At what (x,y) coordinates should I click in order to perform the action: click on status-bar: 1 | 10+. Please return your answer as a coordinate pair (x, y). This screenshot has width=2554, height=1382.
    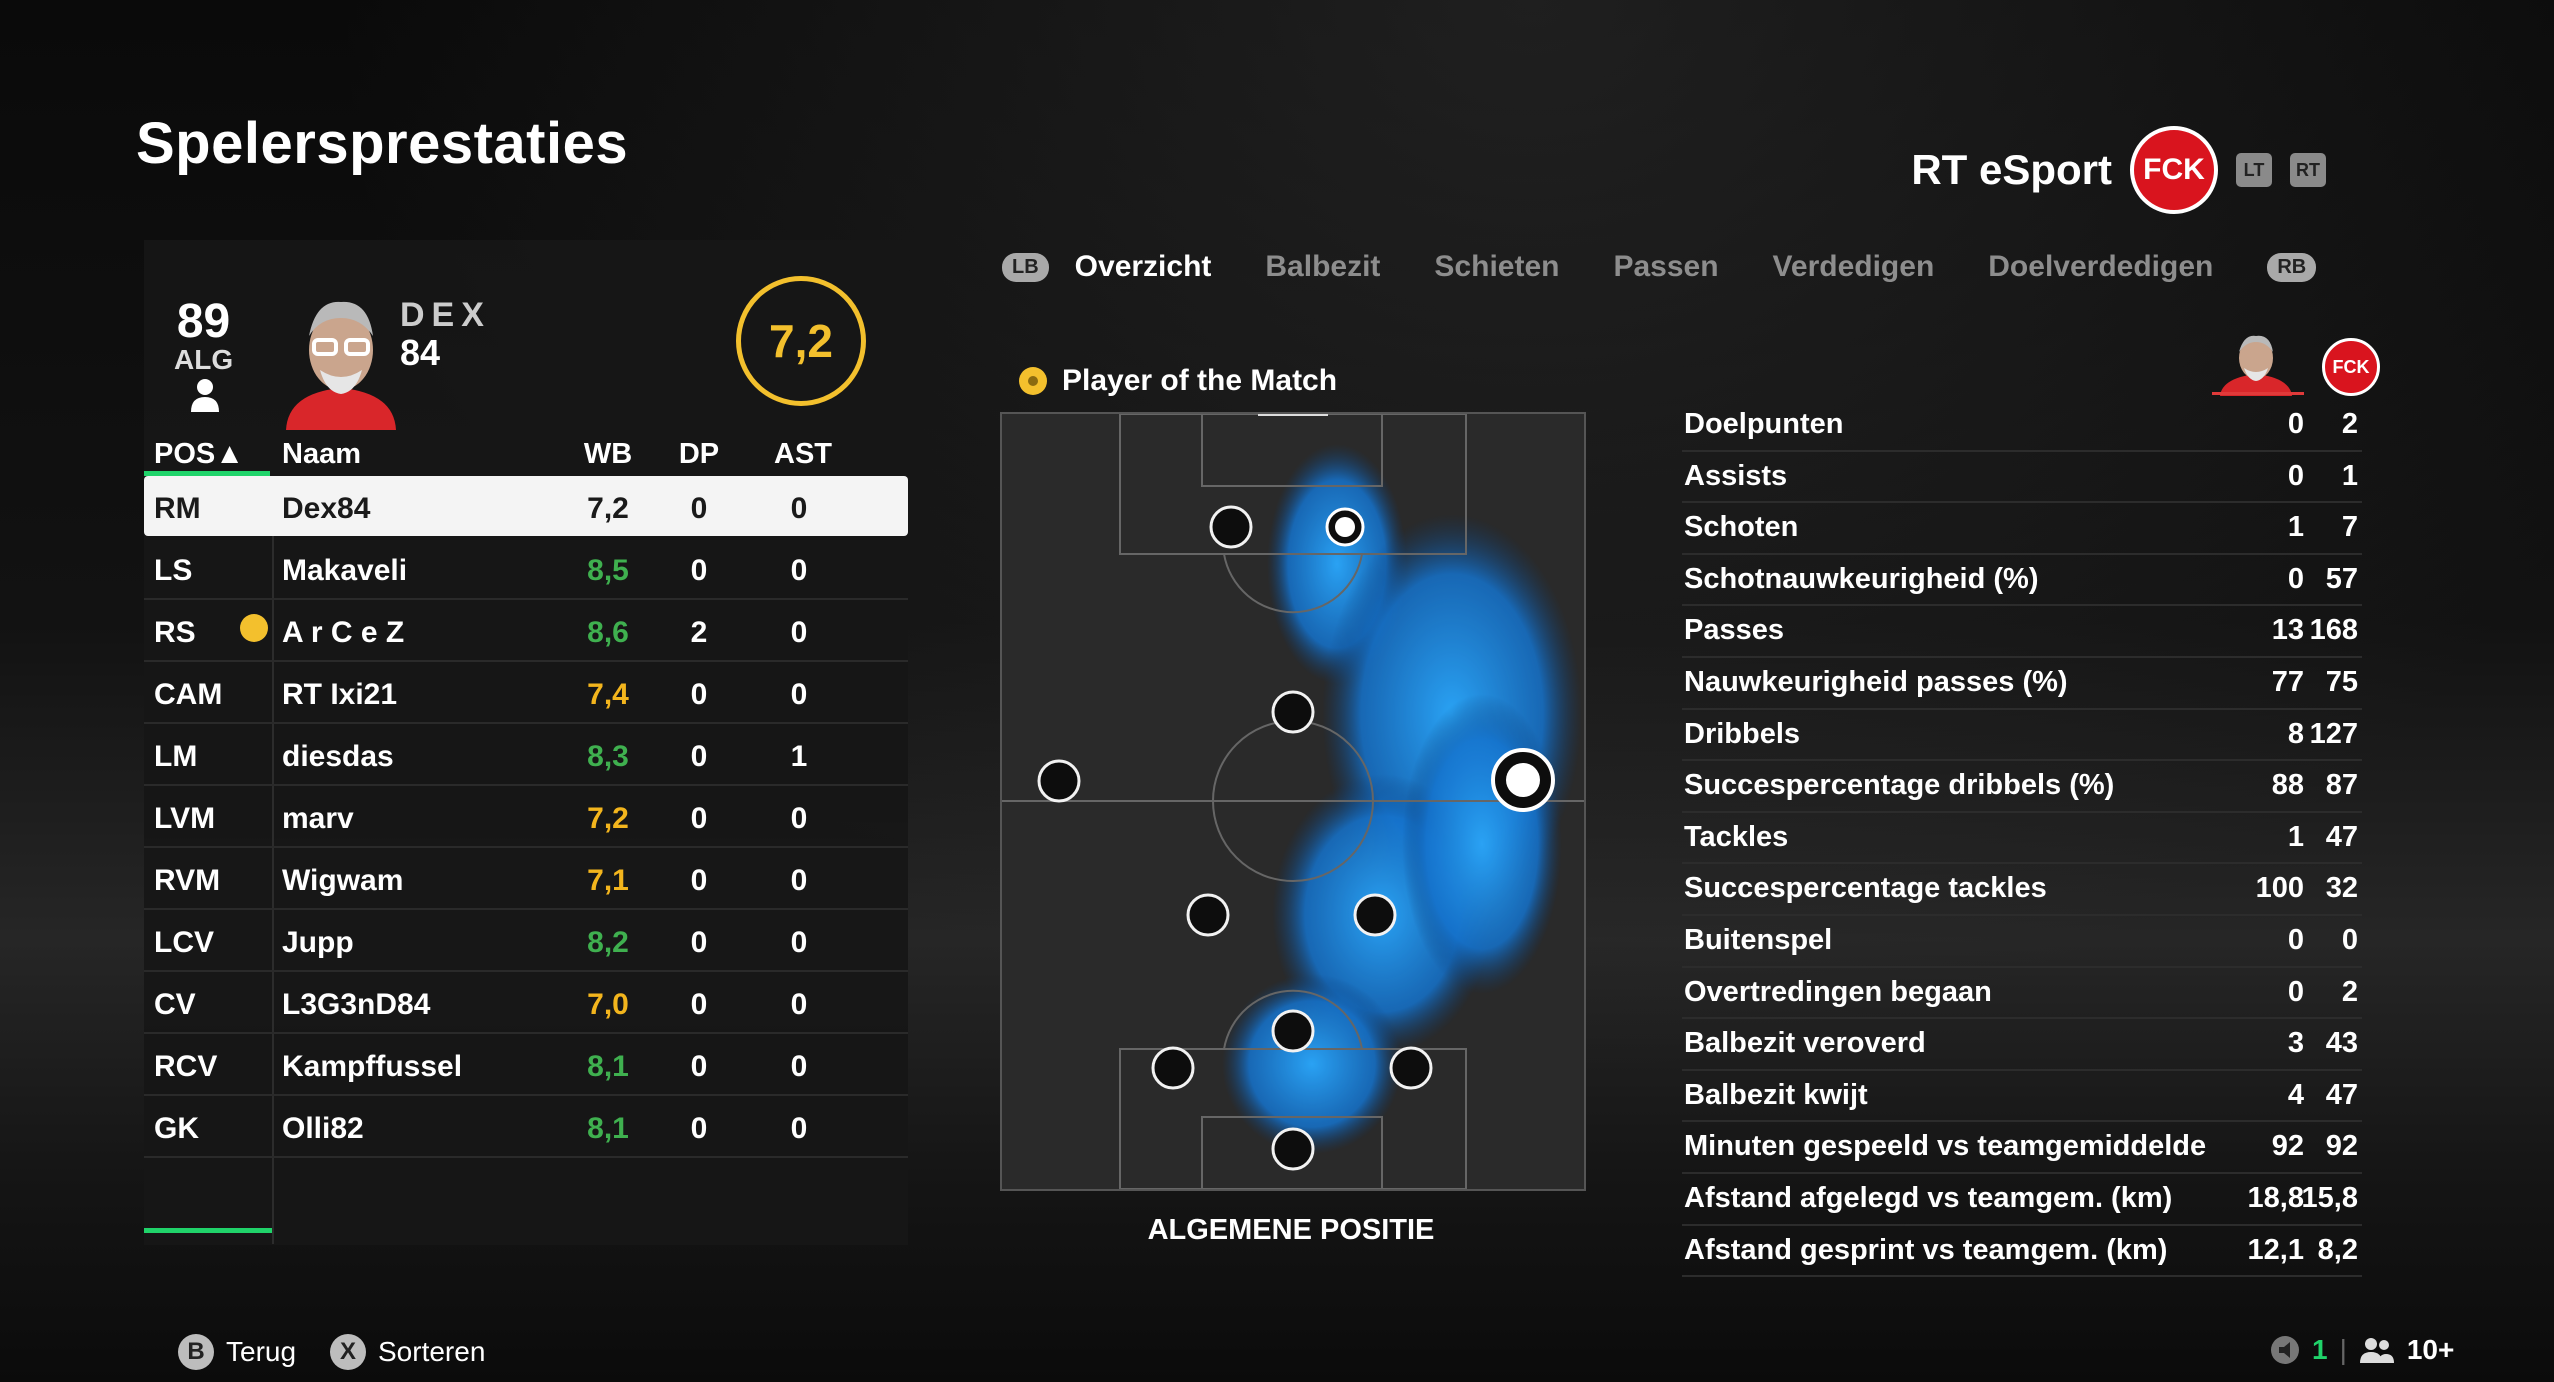
    Looking at the image, I should click on (2362, 1350).